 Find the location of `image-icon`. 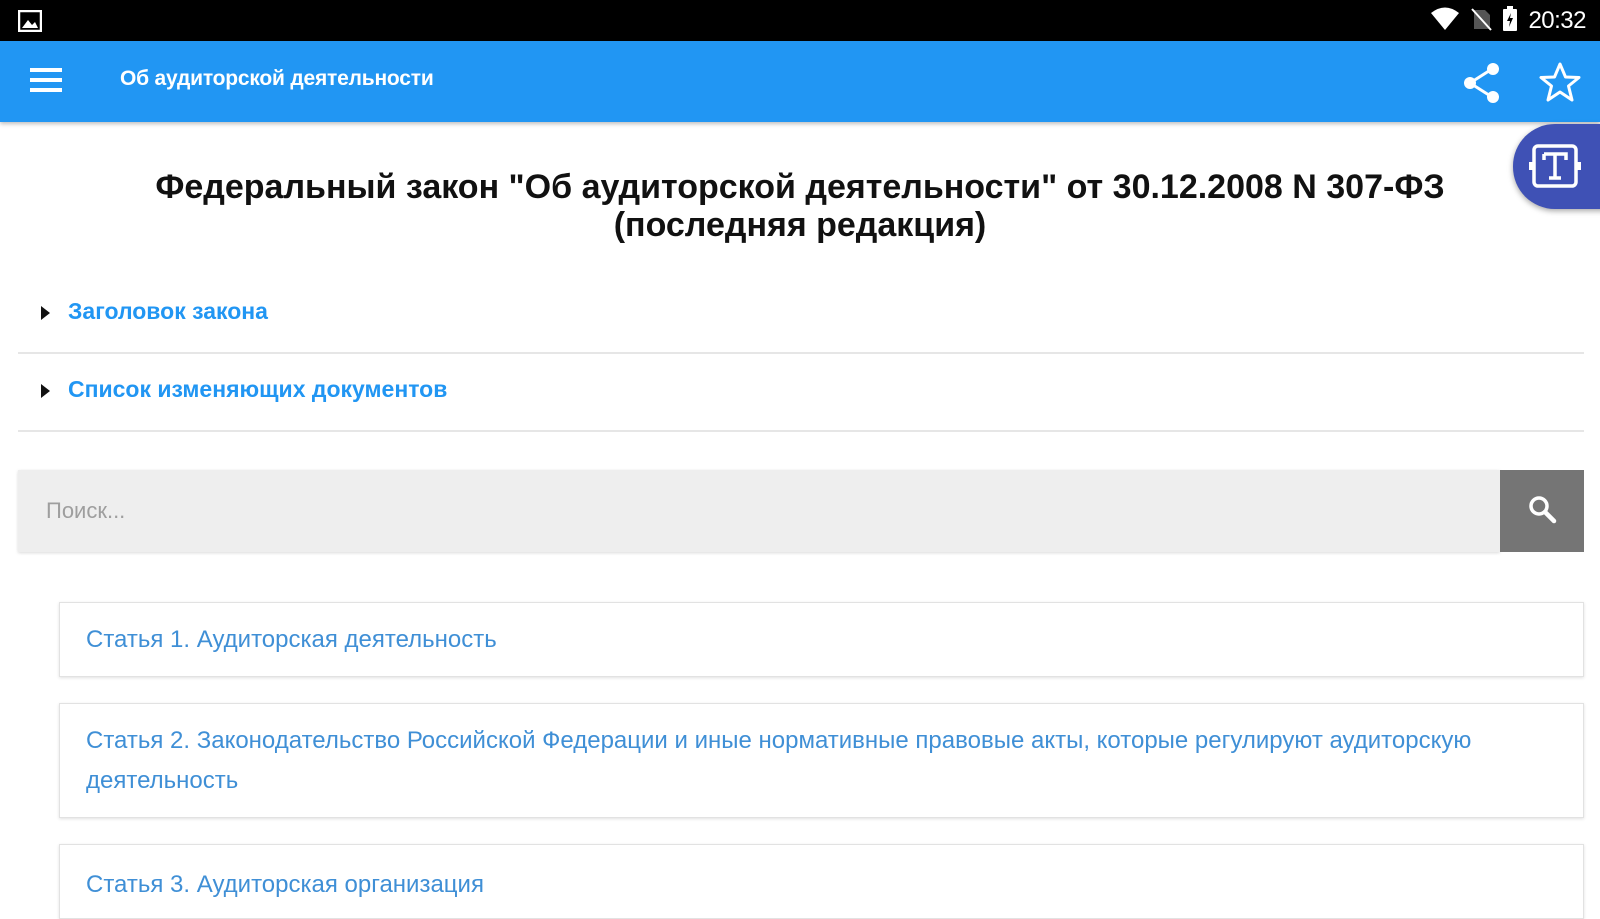

image-icon is located at coordinates (30, 23).